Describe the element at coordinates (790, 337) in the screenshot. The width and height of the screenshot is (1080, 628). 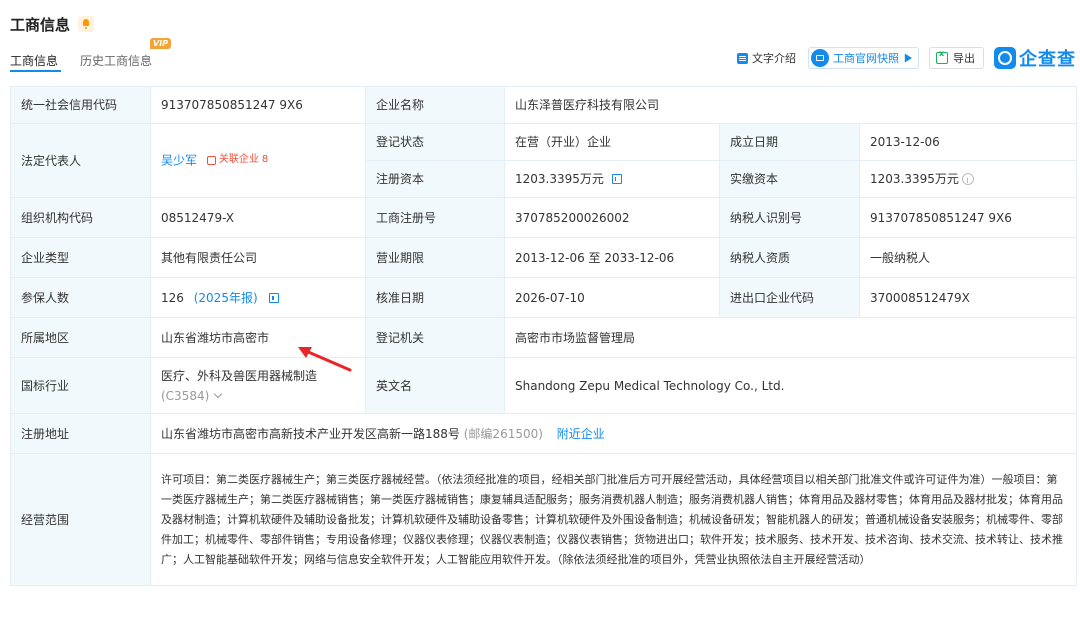
I see `authority-value: 高密市市场监督管理局` at that location.